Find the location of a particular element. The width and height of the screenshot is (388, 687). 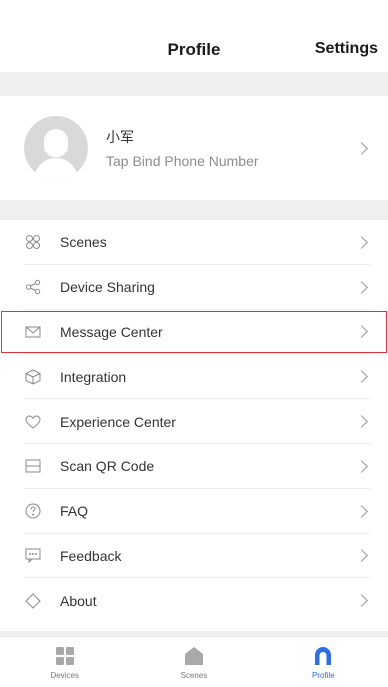

menu-item-scan-qr-code: Scan QR Code is located at coordinates (194, 466).